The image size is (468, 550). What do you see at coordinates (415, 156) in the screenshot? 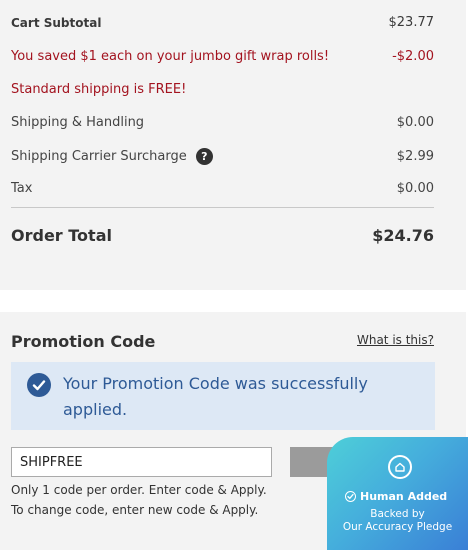
I see `surcharge-value: $2.99` at bounding box center [415, 156].